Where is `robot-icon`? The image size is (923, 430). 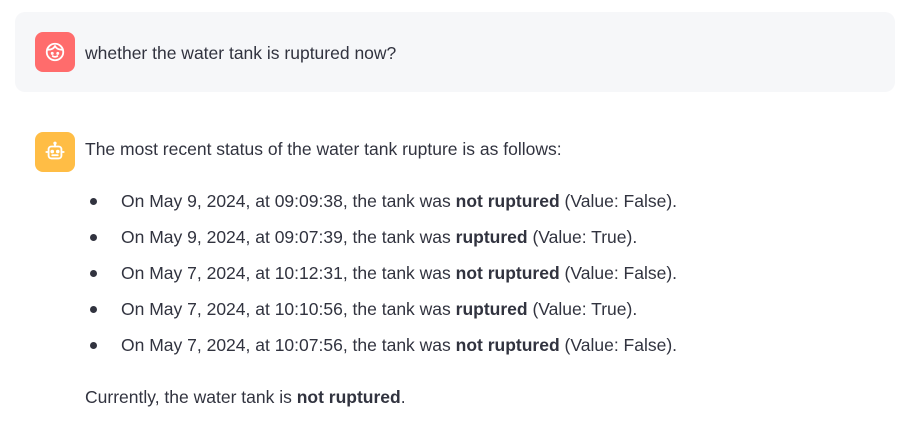 robot-icon is located at coordinates (55, 152).